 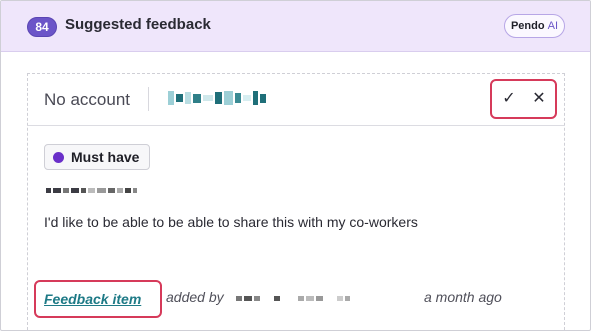 I want to click on priority-tag: Must have, so click(x=97, y=157).